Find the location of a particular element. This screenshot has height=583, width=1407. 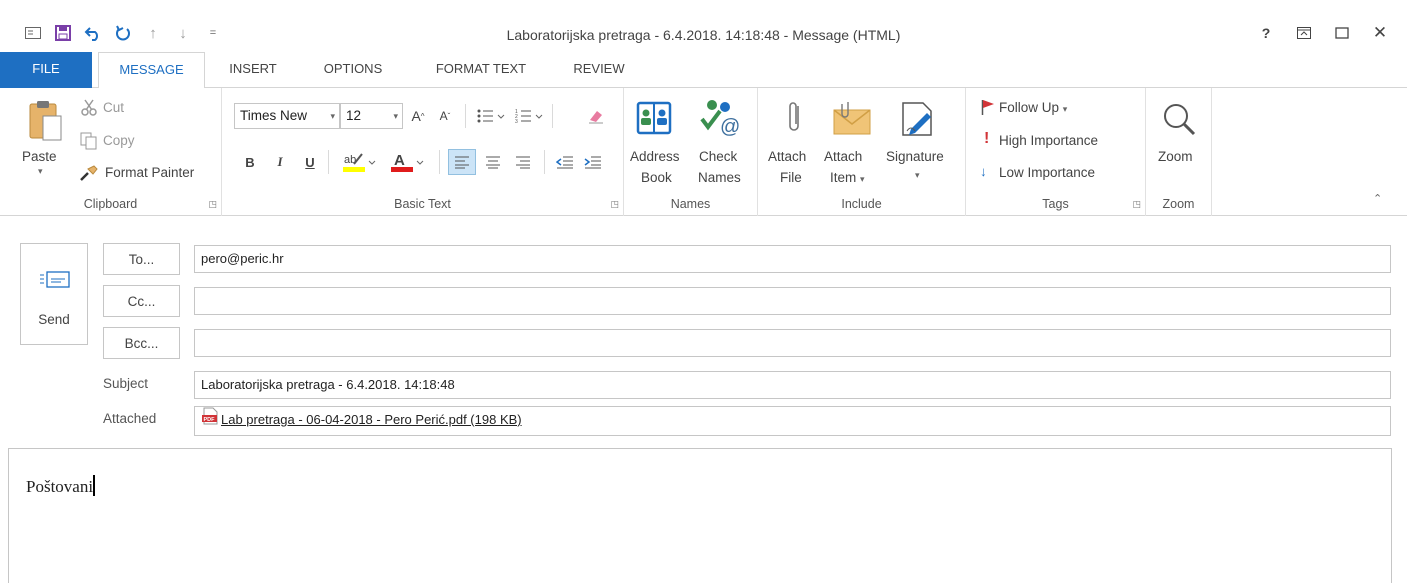

zoom-group-label: Zoom is located at coordinates (1178, 204).